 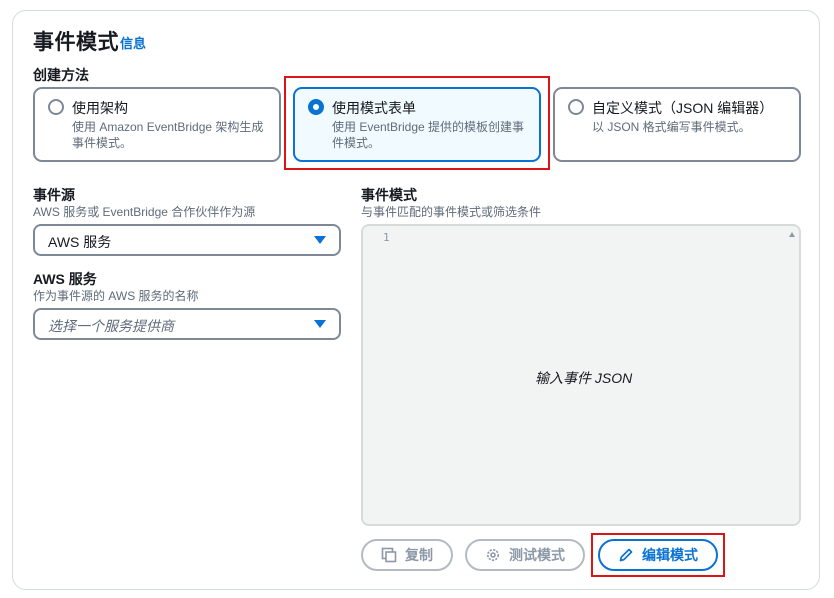 What do you see at coordinates (671, 127) in the screenshot?
I see `option-description: 以 JSON 格式编写事件模式。` at bounding box center [671, 127].